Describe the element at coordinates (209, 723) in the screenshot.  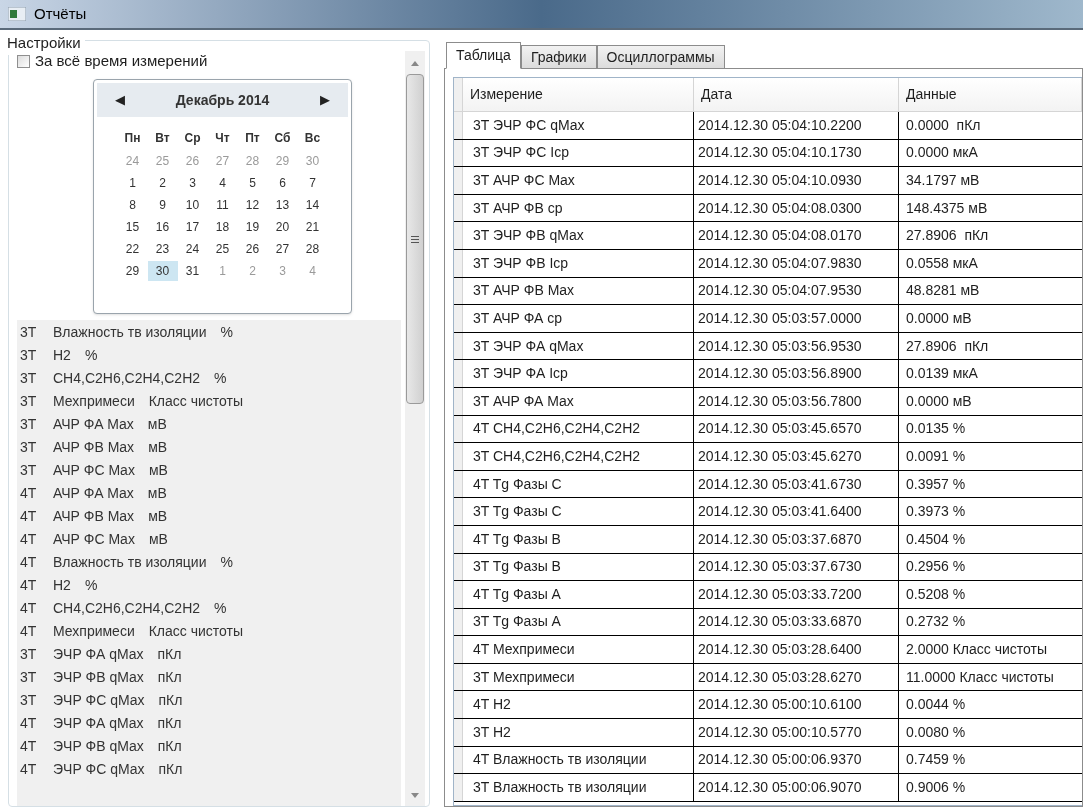
I see `parameter-item: 4T ЭЧР ФА qMax пКл` at that location.